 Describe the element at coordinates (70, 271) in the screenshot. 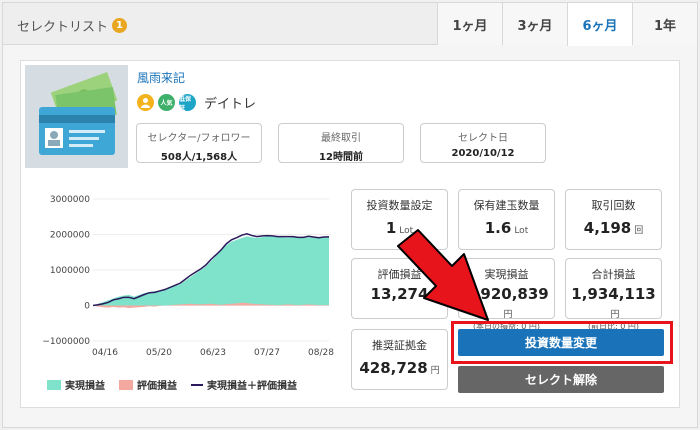

I see `y-tick-label: 1000000` at that location.